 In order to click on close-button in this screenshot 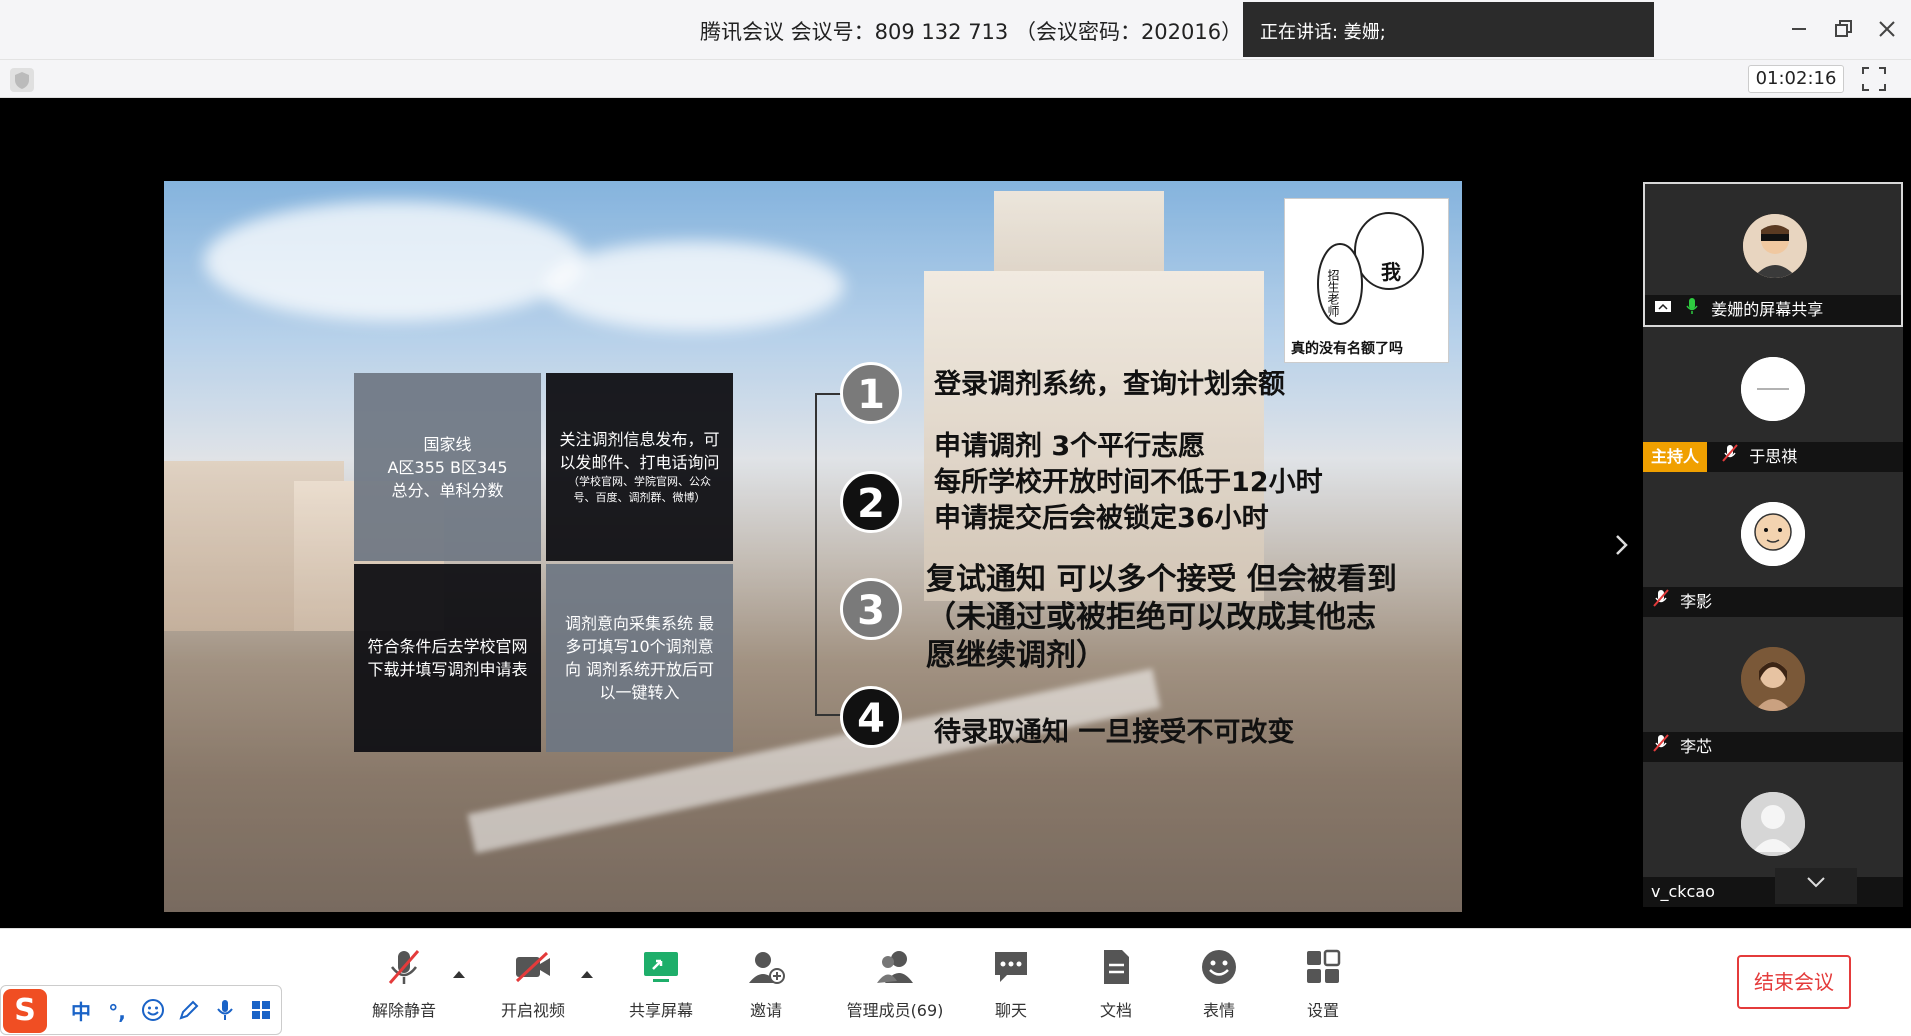, I will do `click(1887, 29)`.